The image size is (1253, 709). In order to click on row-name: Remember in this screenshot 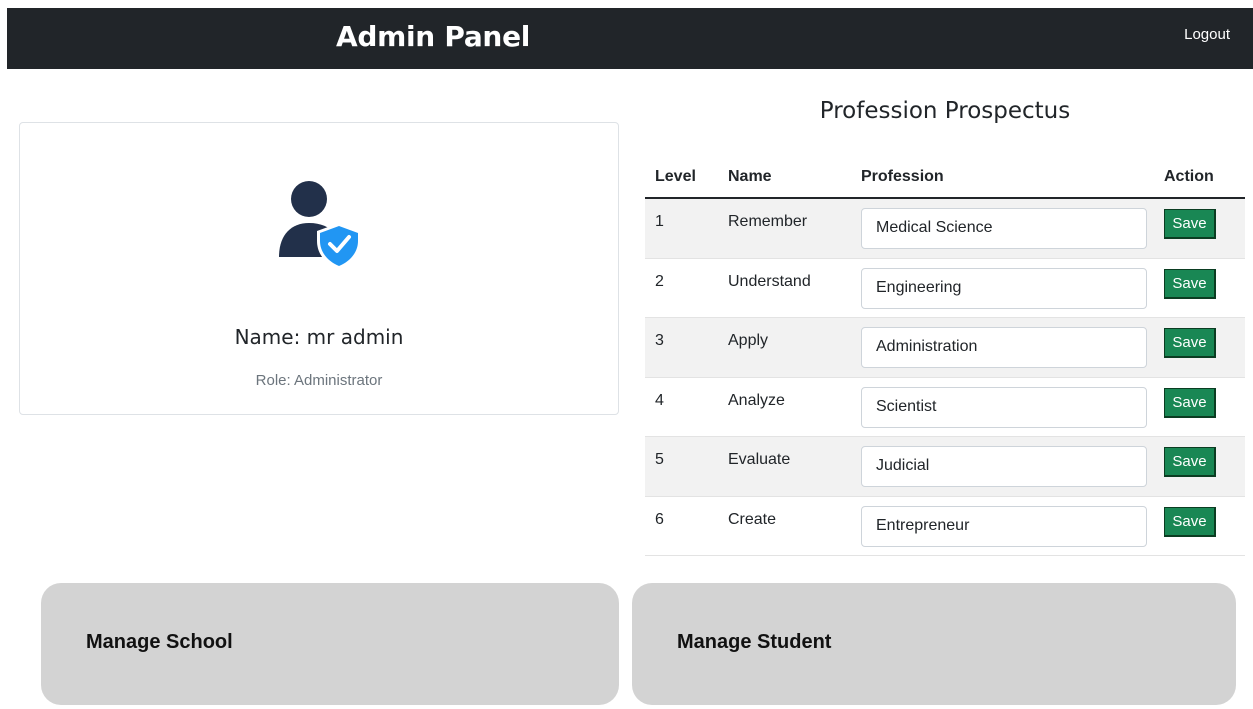, I will do `click(768, 221)`.